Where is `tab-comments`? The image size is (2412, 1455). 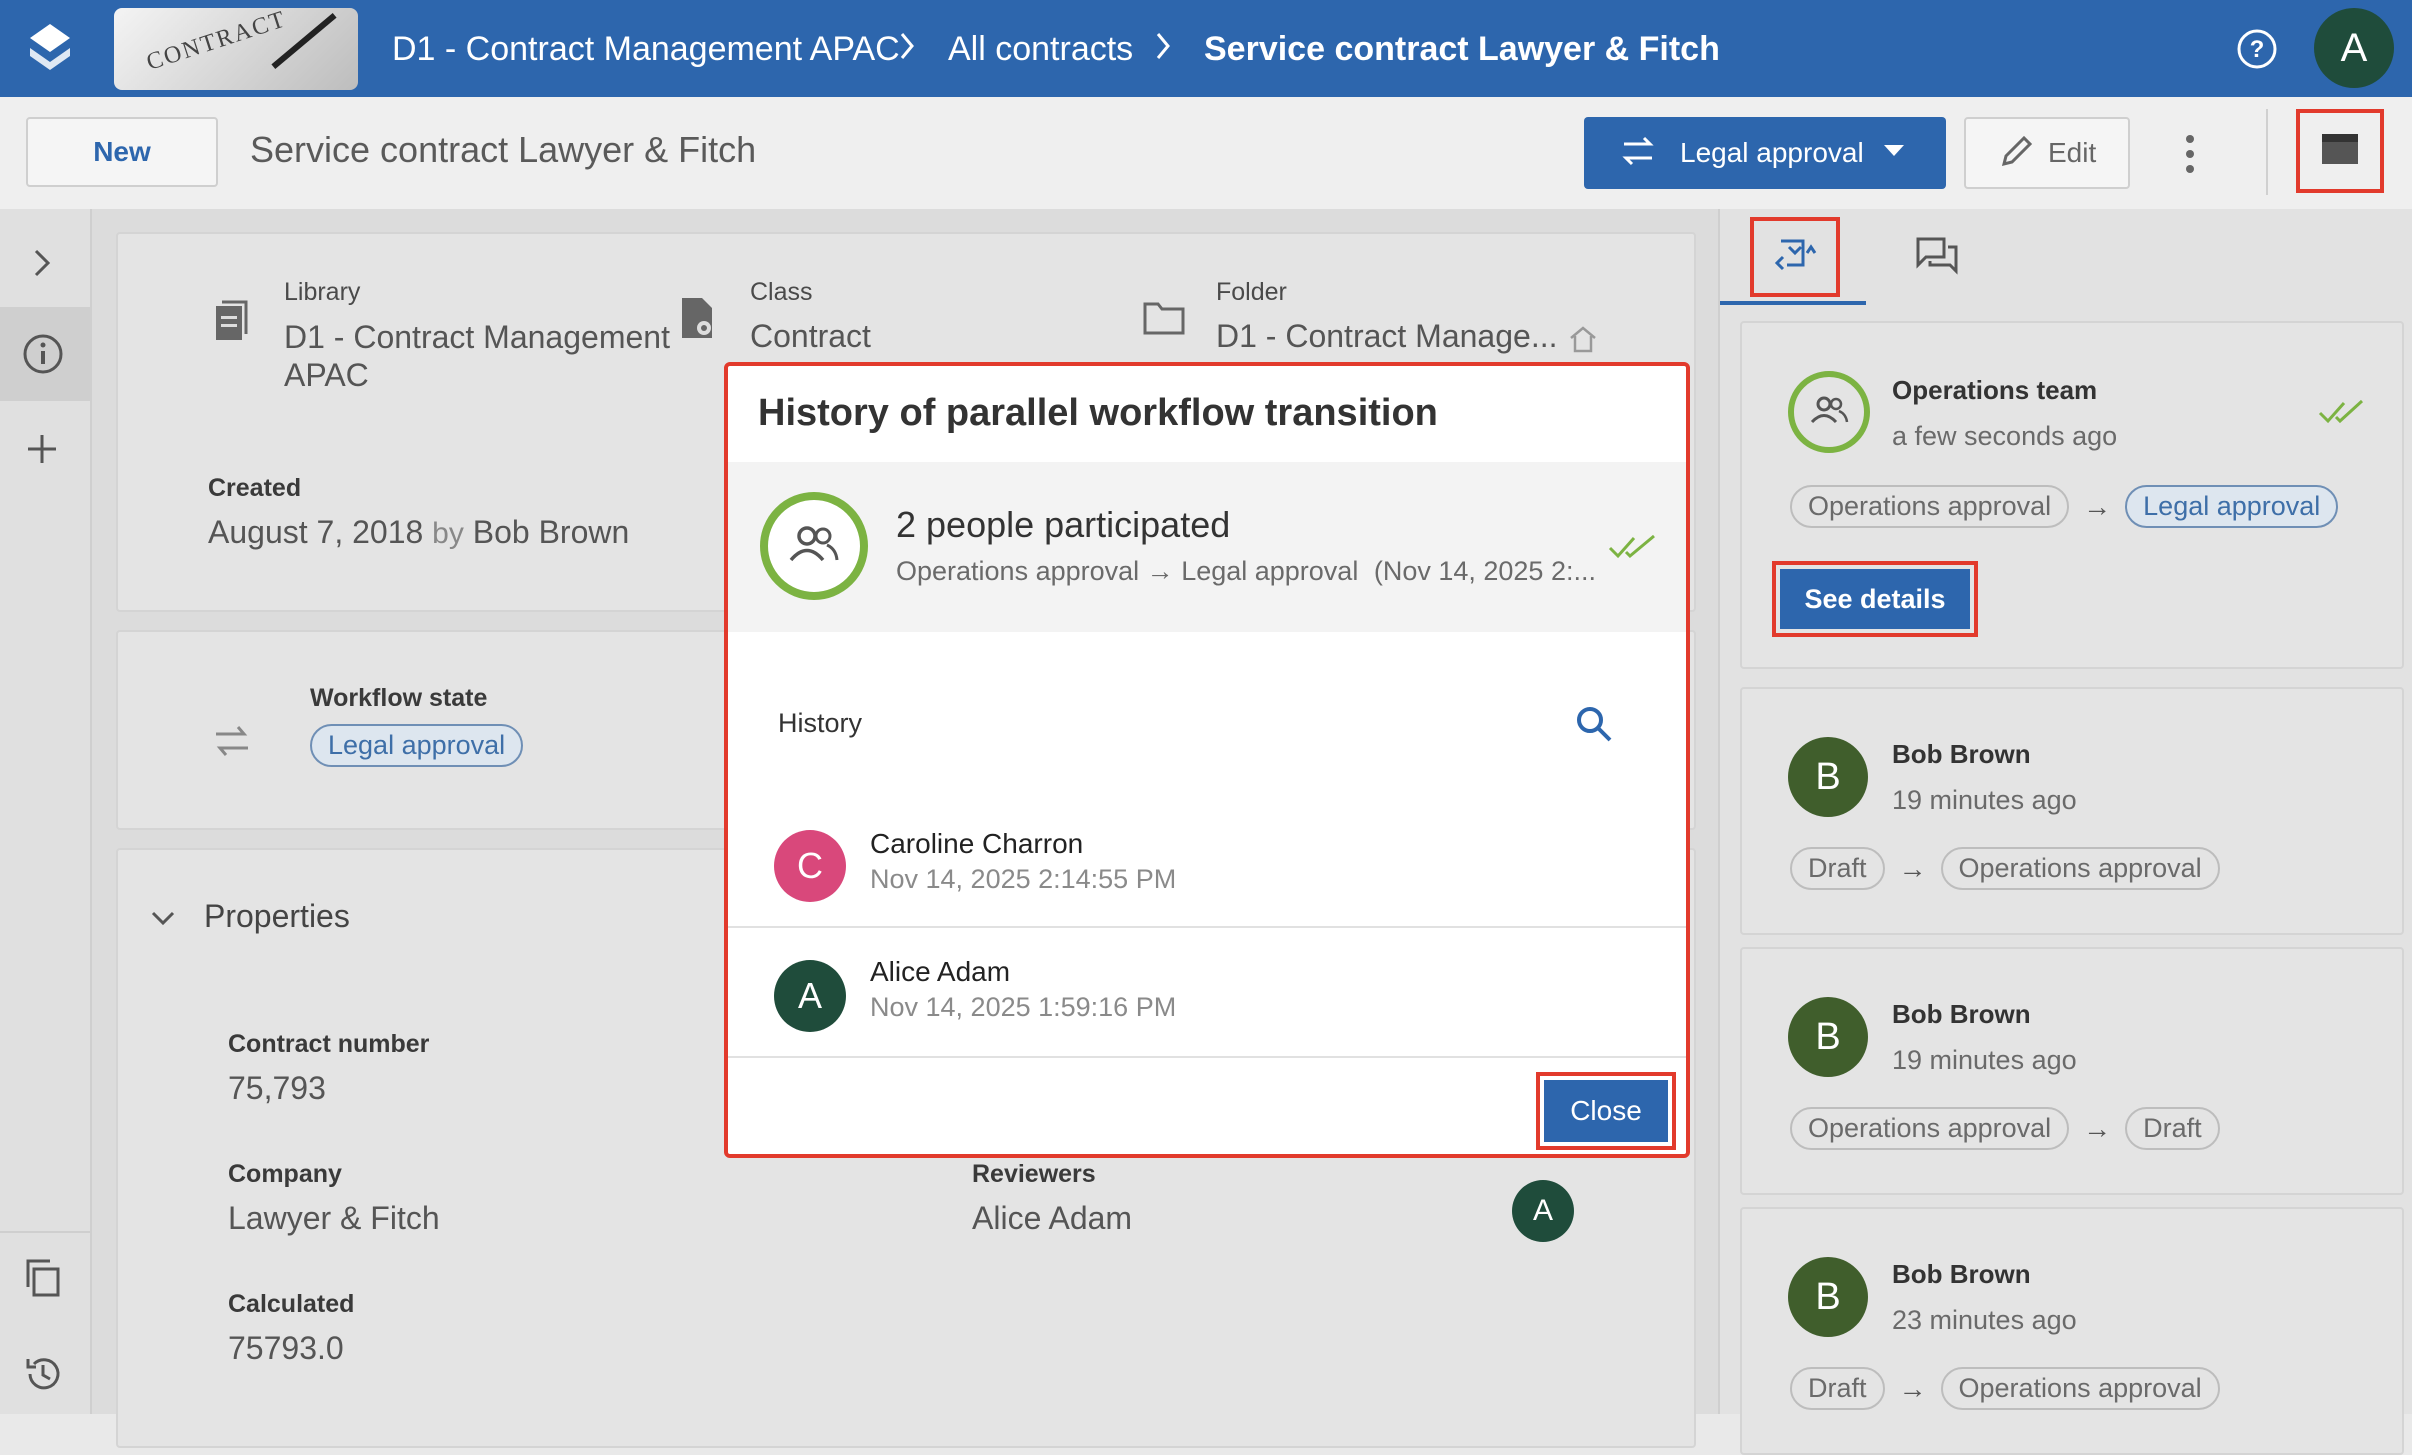 tab-comments is located at coordinates (1937, 258).